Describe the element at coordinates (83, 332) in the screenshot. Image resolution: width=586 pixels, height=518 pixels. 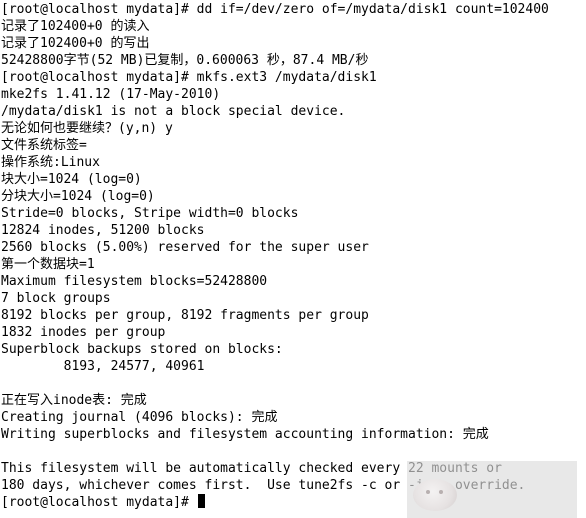
I see `terminal-line: 1832 inodes per group` at that location.